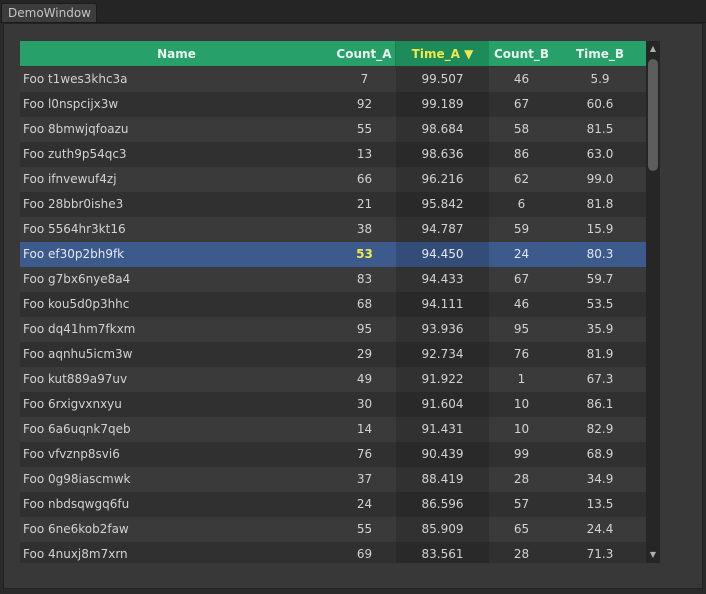 This screenshot has height=594, width=706. I want to click on cell-count-a: 68, so click(364, 304).